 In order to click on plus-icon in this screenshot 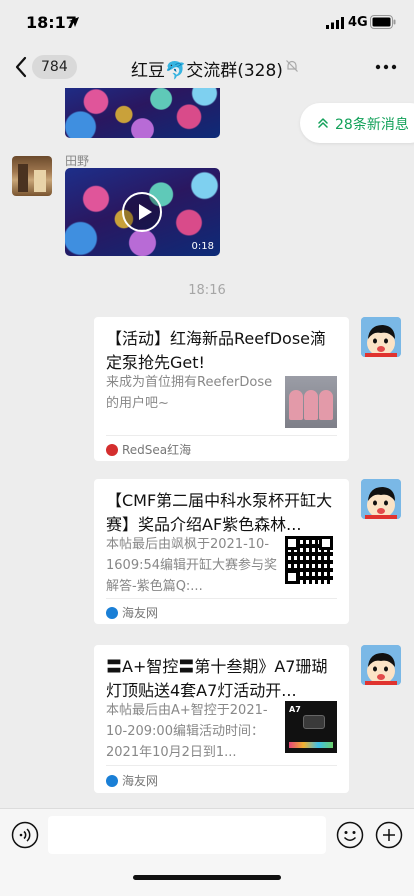, I will do `click(389, 835)`.